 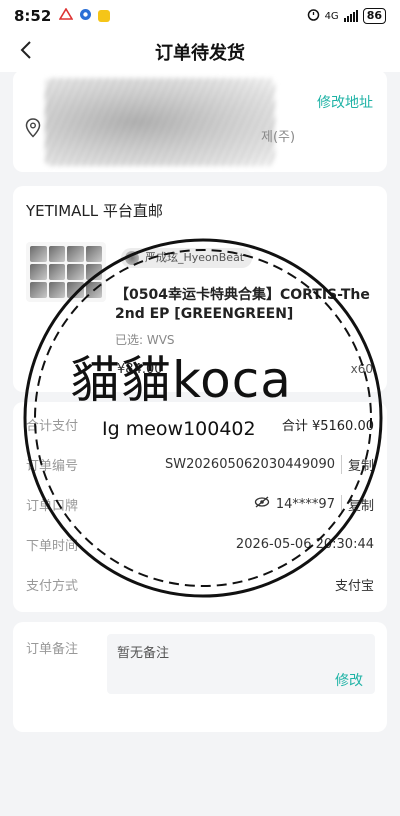 I want to click on network-type: 4G, so click(x=331, y=16).